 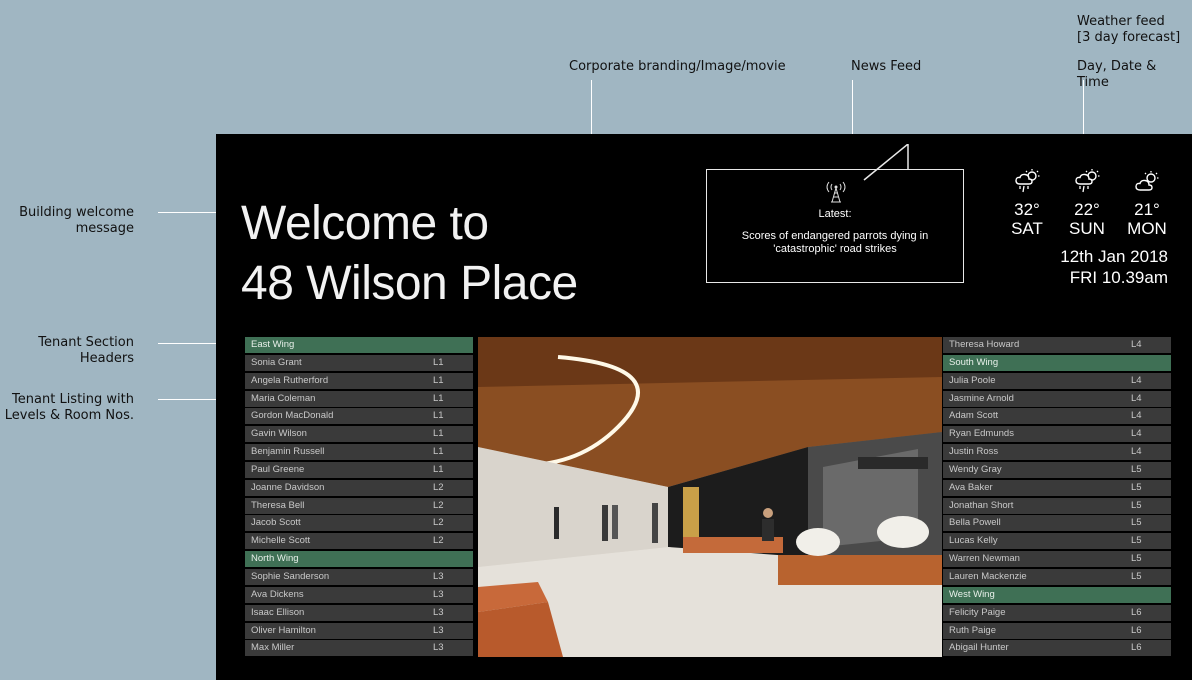 I want to click on weather-temp-3: 21°, so click(x=1147, y=209).